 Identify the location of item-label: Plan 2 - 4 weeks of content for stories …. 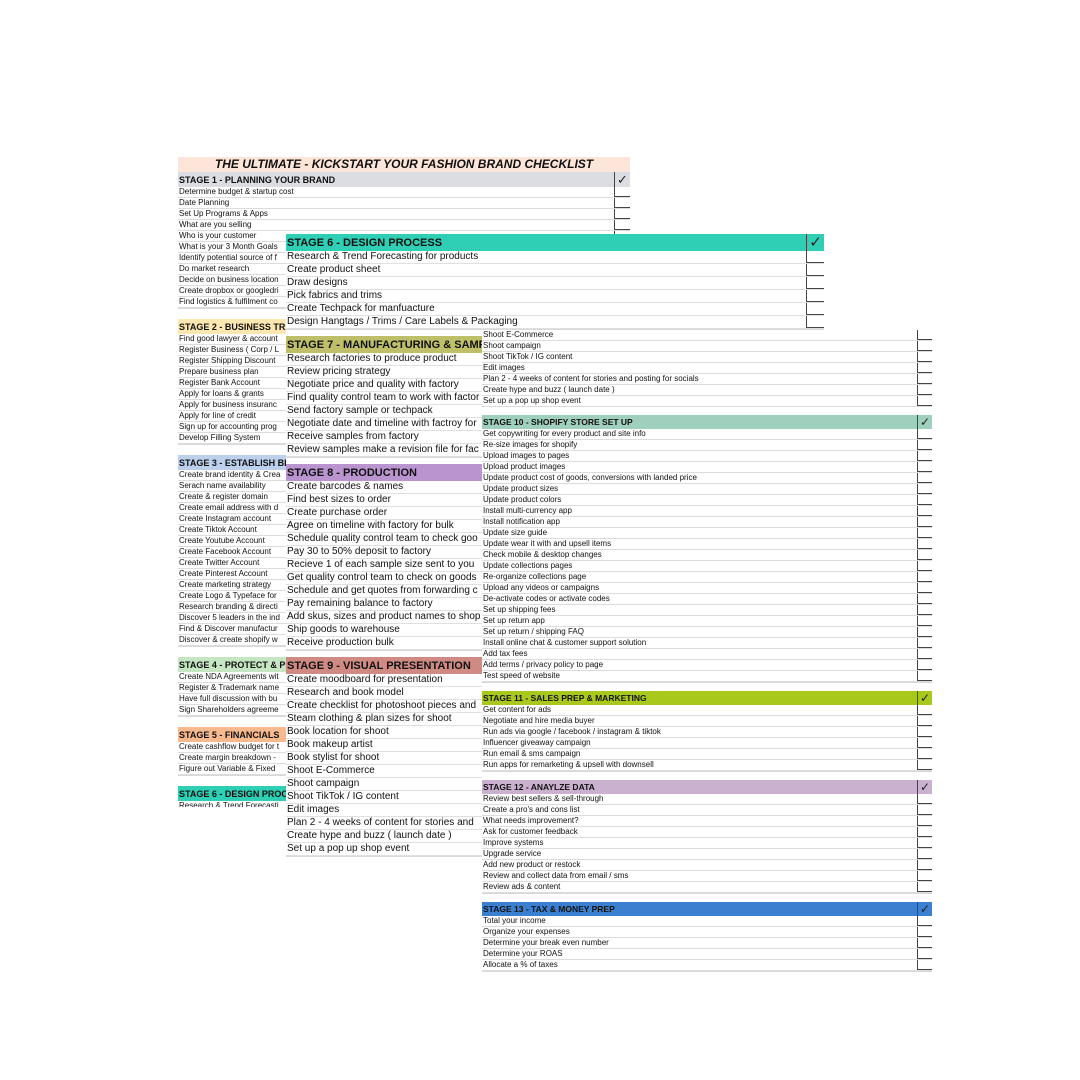
(591, 378).